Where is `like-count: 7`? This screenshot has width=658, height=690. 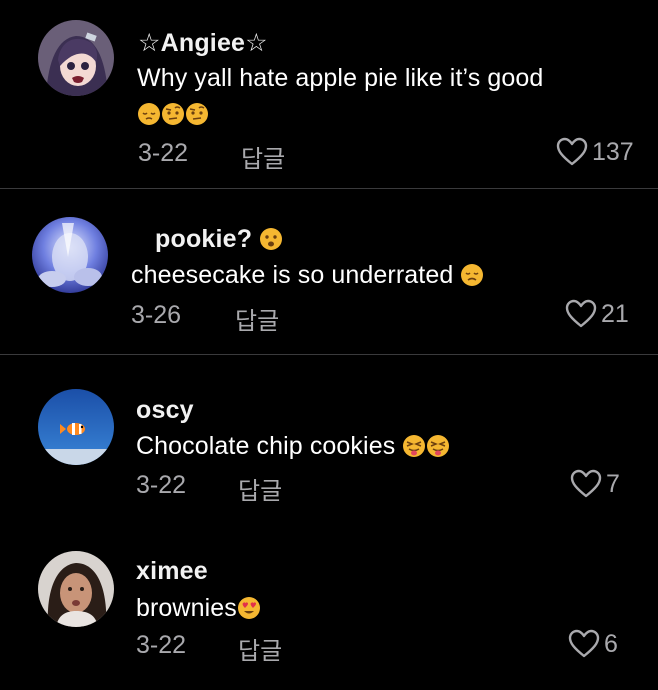
like-count: 7 is located at coordinates (613, 483).